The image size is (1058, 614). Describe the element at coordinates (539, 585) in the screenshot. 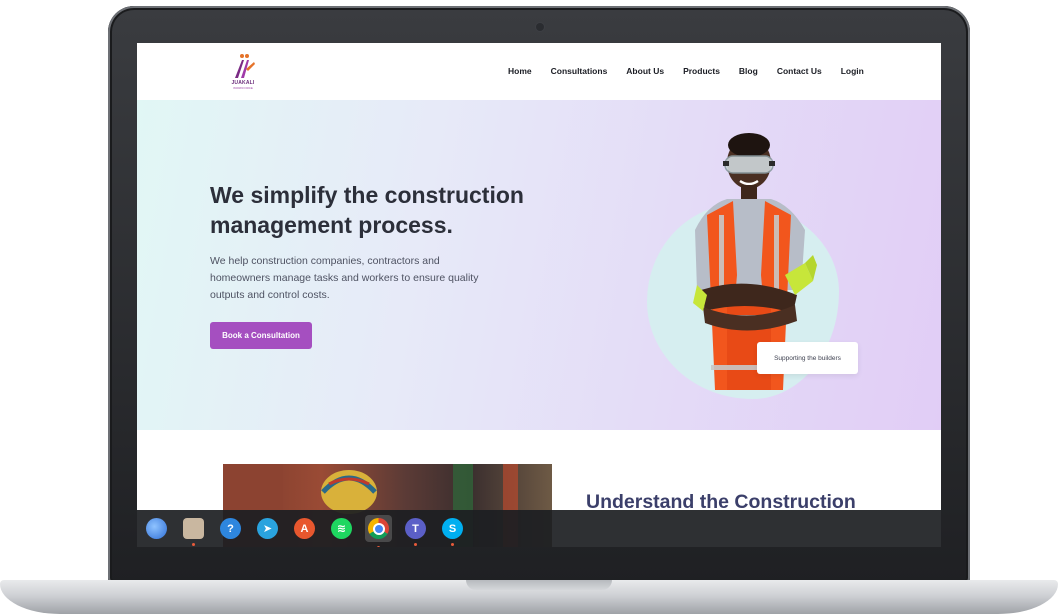

I see `laptop-notch` at that location.